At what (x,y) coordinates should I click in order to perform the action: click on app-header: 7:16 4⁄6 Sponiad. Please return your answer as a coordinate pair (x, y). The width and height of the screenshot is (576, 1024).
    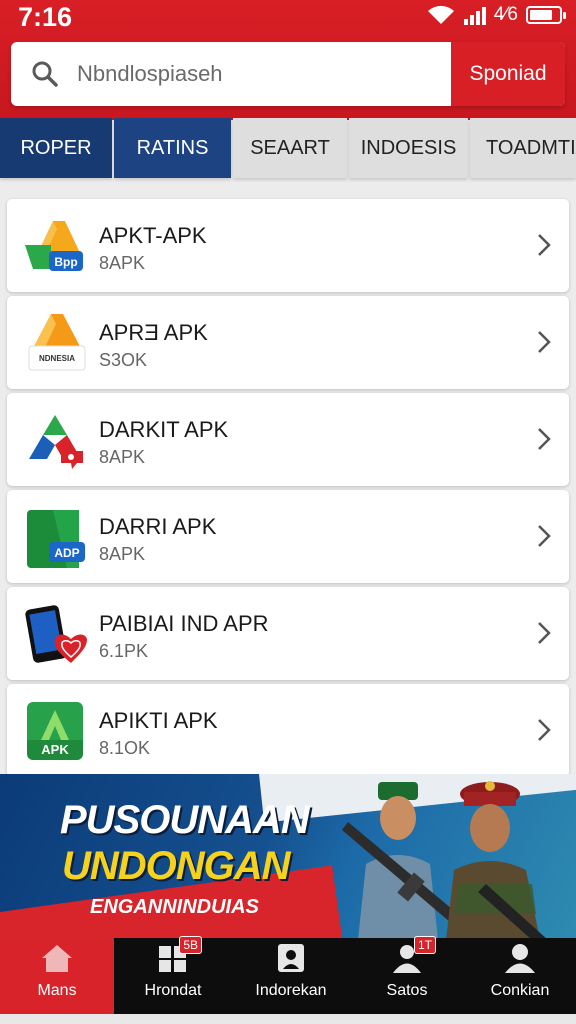
    Looking at the image, I should click on (288, 60).